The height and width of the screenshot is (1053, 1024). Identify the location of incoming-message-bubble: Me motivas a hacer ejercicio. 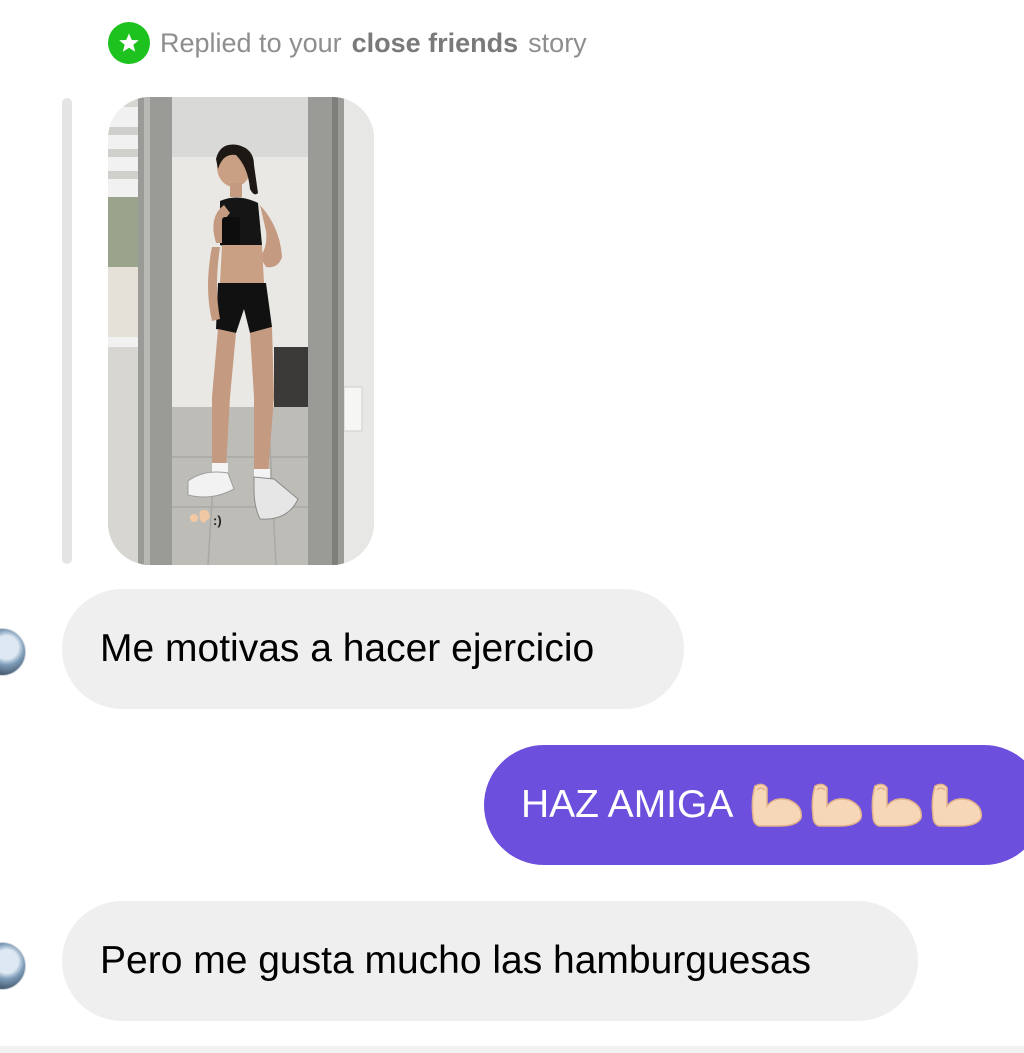
(373, 649).